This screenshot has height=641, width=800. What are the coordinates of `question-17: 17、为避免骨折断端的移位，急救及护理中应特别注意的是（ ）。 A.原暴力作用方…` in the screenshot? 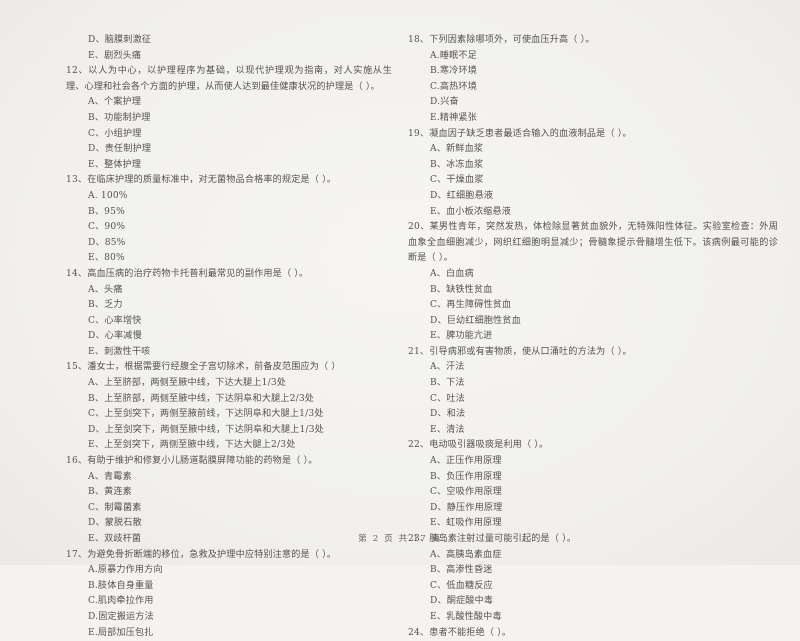 It's located at (229, 594).